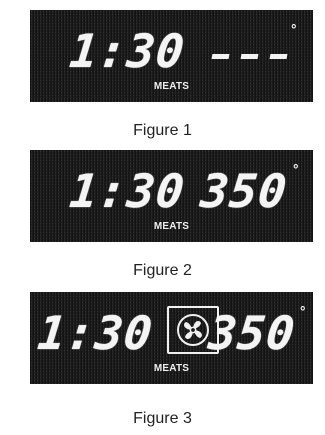  Describe the element at coordinates (162, 270) in the screenshot. I see `figure-caption: Figure 2` at that location.